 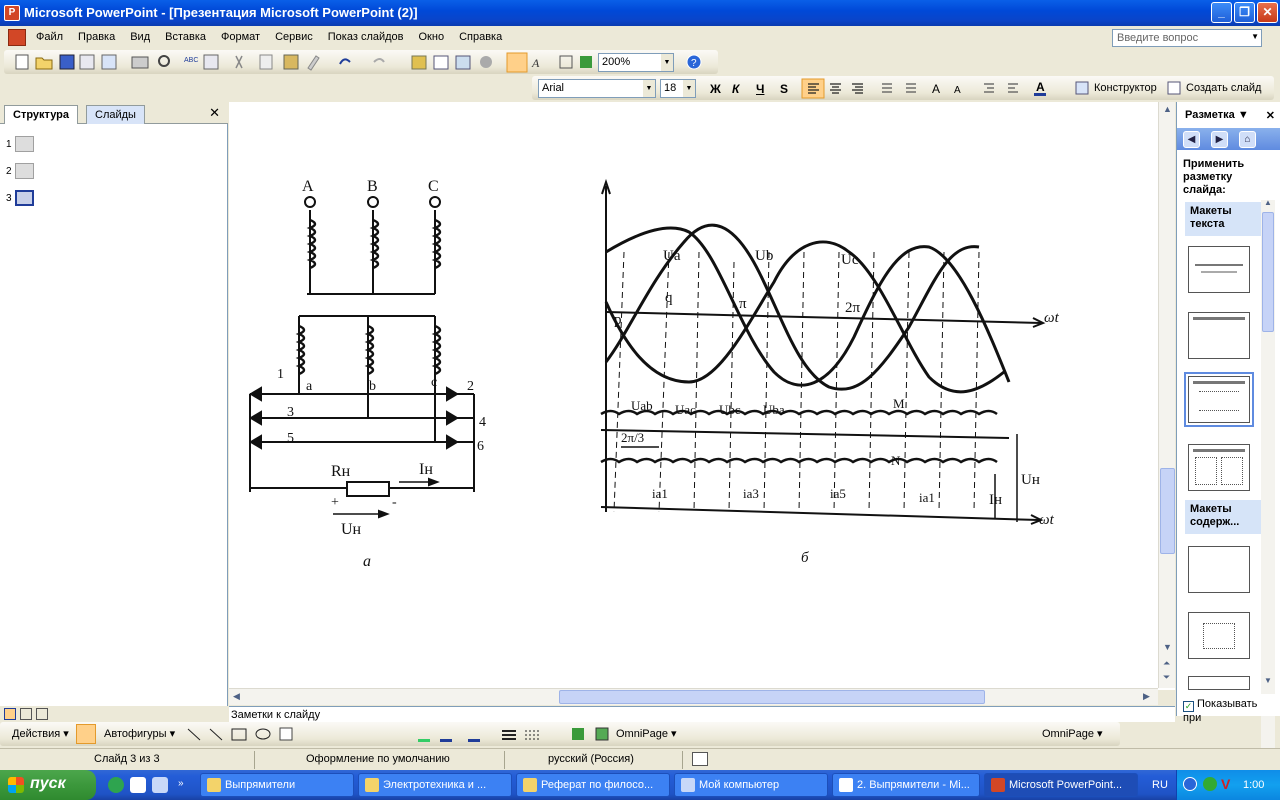 I want to click on omnipage-menu-1: OmniPage ▾, so click(x=646, y=733).